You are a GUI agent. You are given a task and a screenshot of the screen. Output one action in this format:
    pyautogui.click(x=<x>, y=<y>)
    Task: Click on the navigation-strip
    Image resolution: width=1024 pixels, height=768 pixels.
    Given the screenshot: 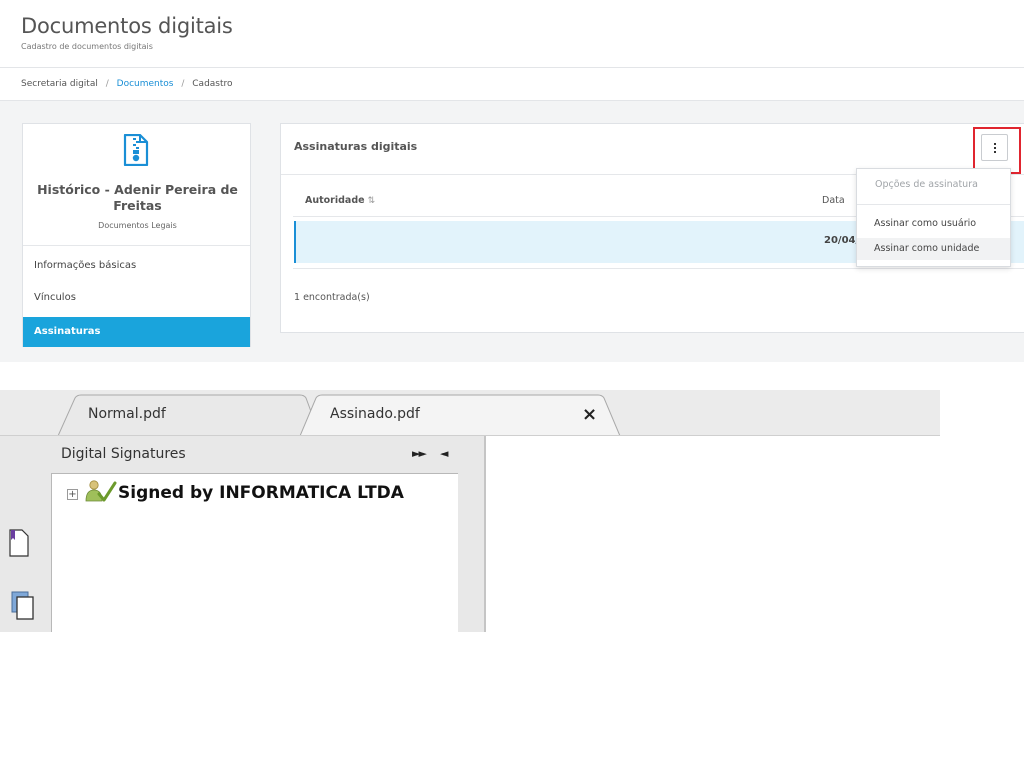 What is the action you would take?
    pyautogui.click(x=24, y=534)
    